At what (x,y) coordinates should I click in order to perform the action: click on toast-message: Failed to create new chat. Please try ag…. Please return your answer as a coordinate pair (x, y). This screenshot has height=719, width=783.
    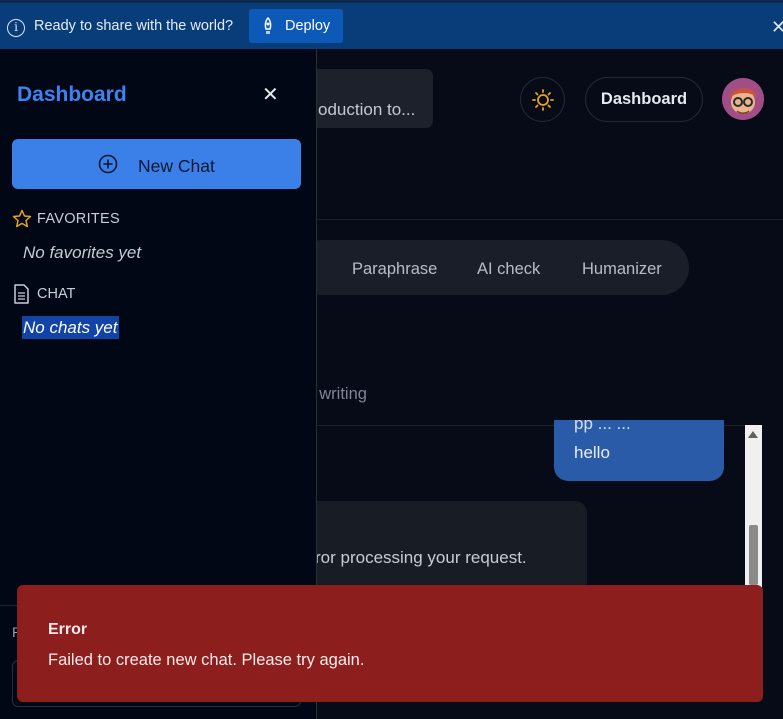
    Looking at the image, I should click on (206, 660).